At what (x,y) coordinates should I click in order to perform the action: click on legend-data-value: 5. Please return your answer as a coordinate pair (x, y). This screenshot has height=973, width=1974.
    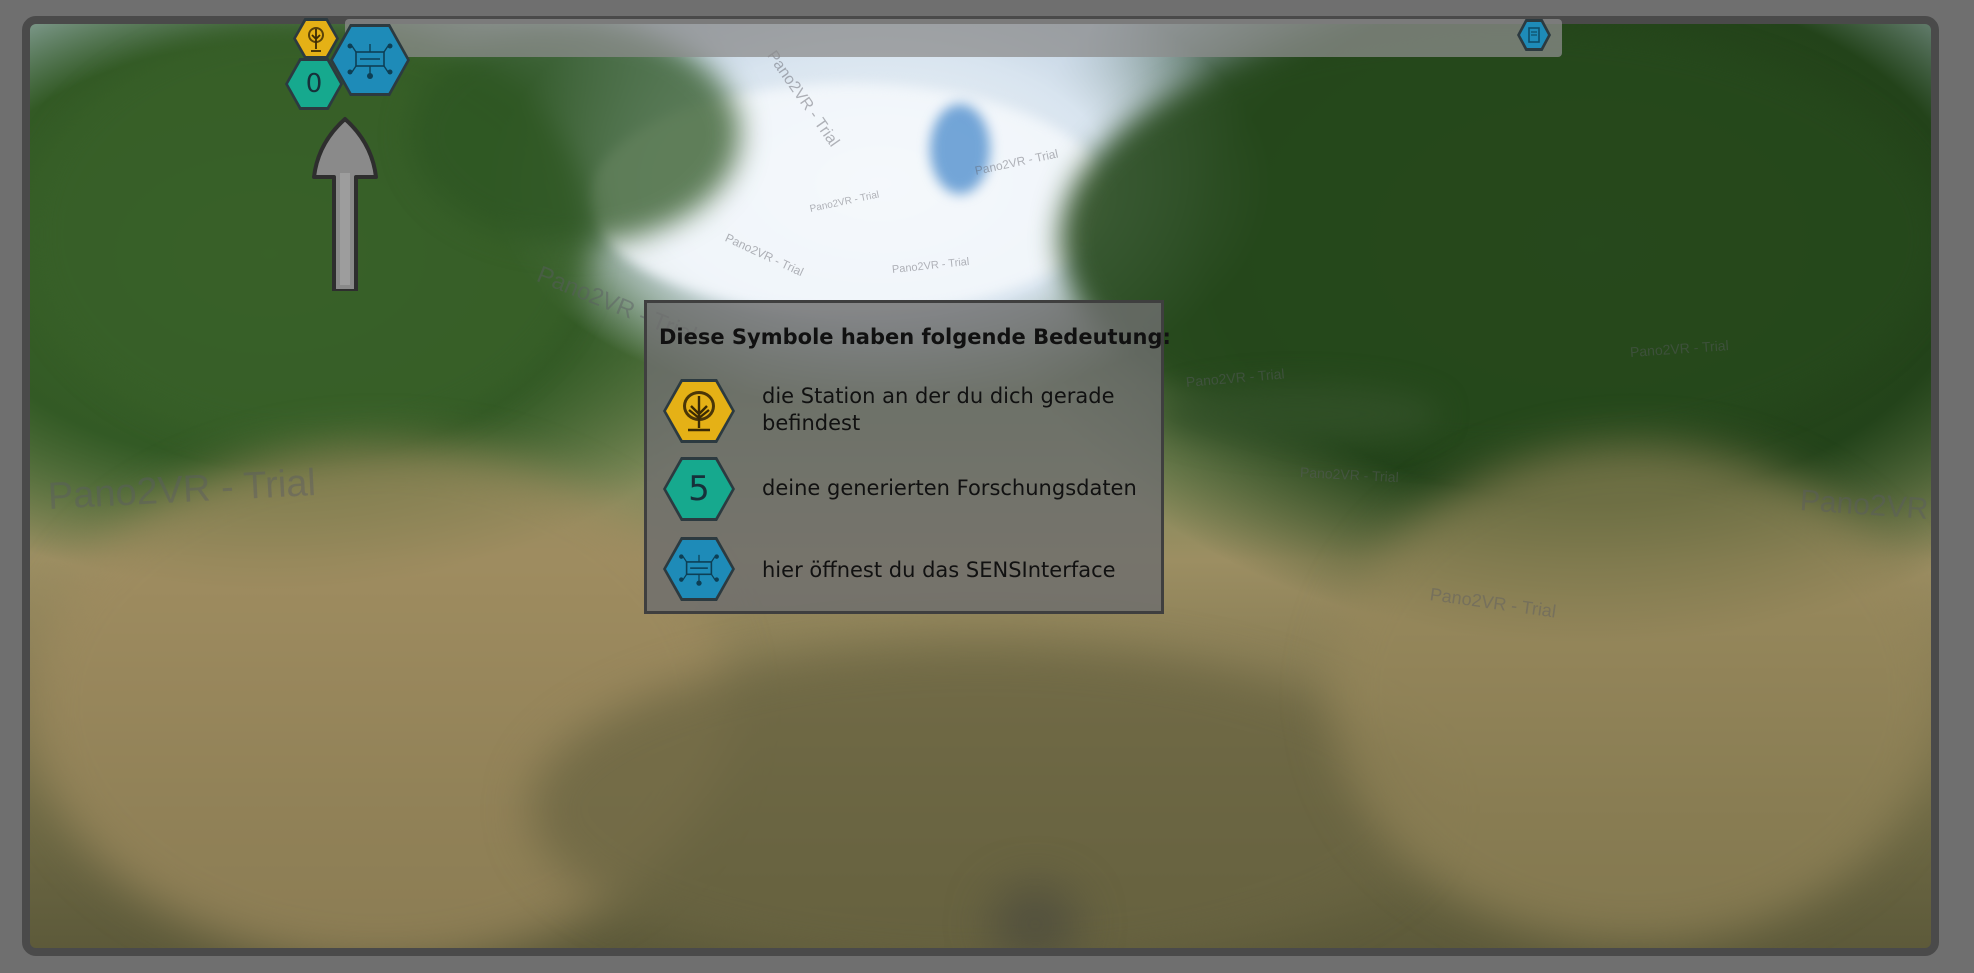
    Looking at the image, I should click on (699, 489).